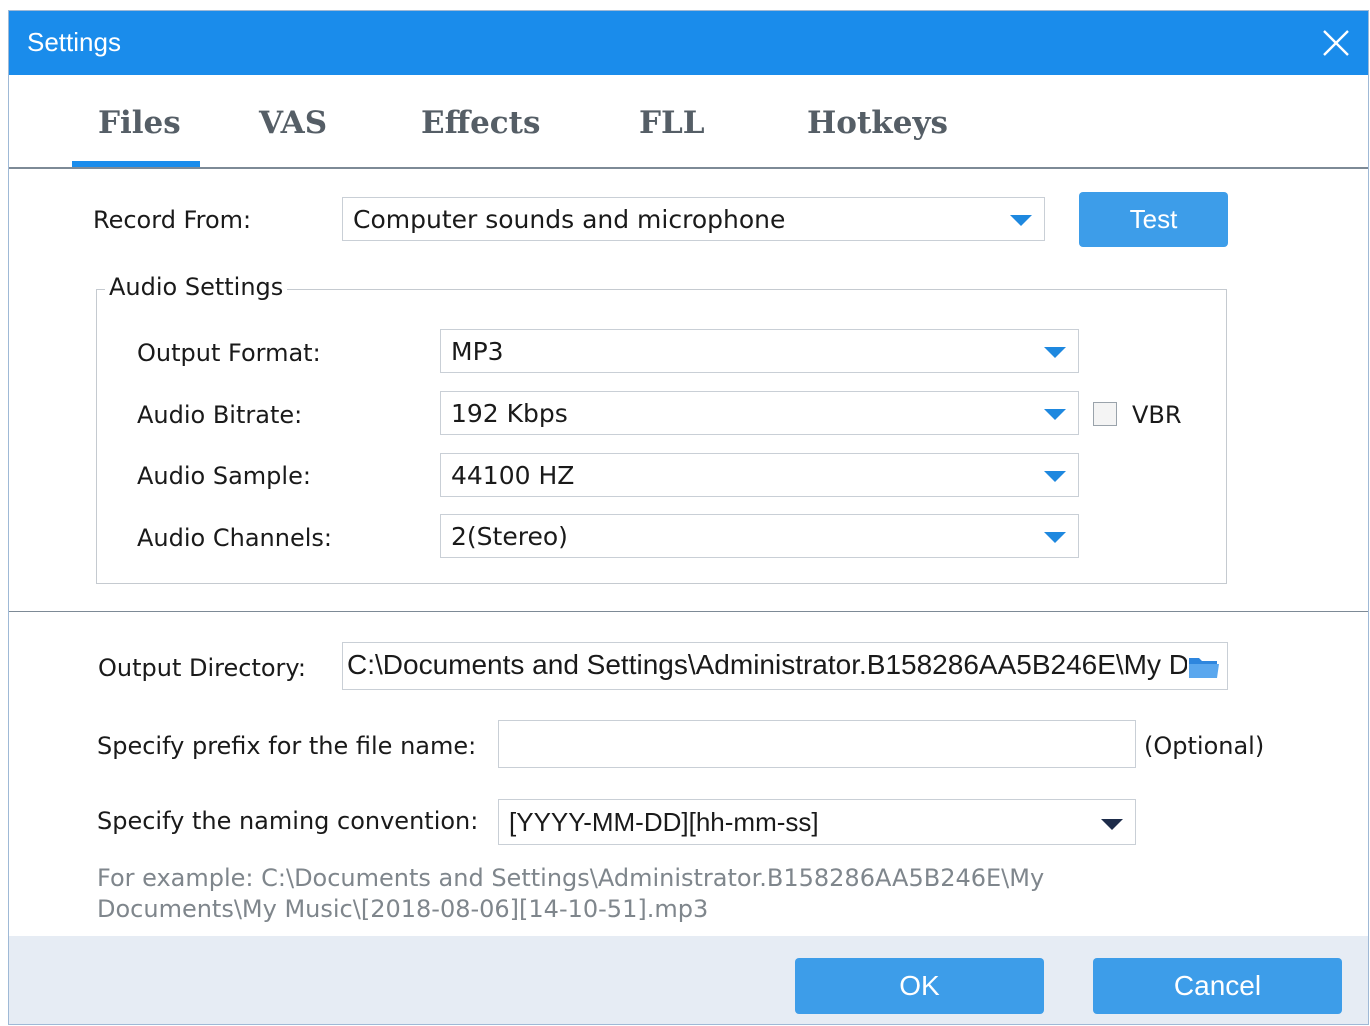  I want to click on record-from-dropdown: Computer sounds and microphone, so click(693, 219).